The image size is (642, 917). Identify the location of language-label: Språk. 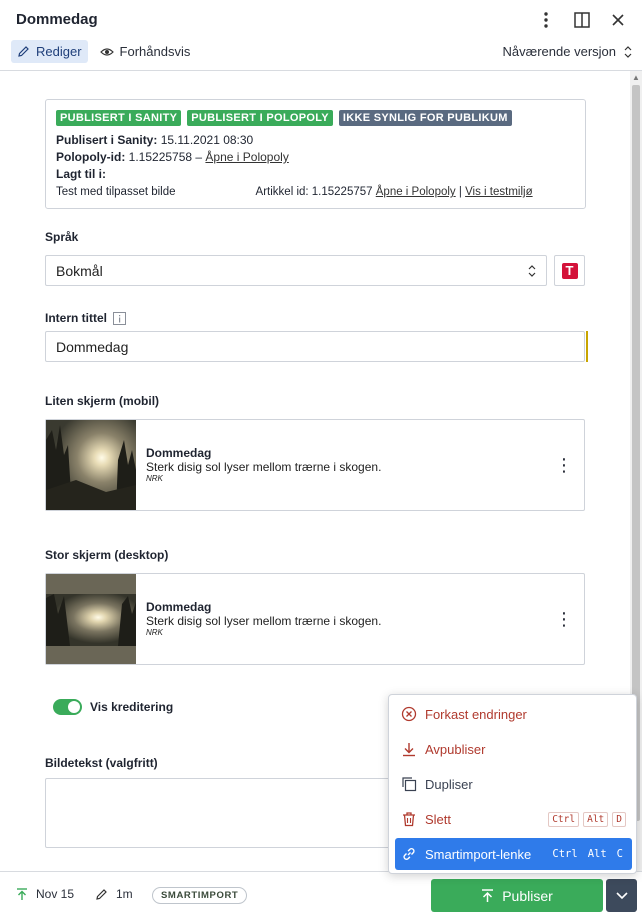
(61, 237).